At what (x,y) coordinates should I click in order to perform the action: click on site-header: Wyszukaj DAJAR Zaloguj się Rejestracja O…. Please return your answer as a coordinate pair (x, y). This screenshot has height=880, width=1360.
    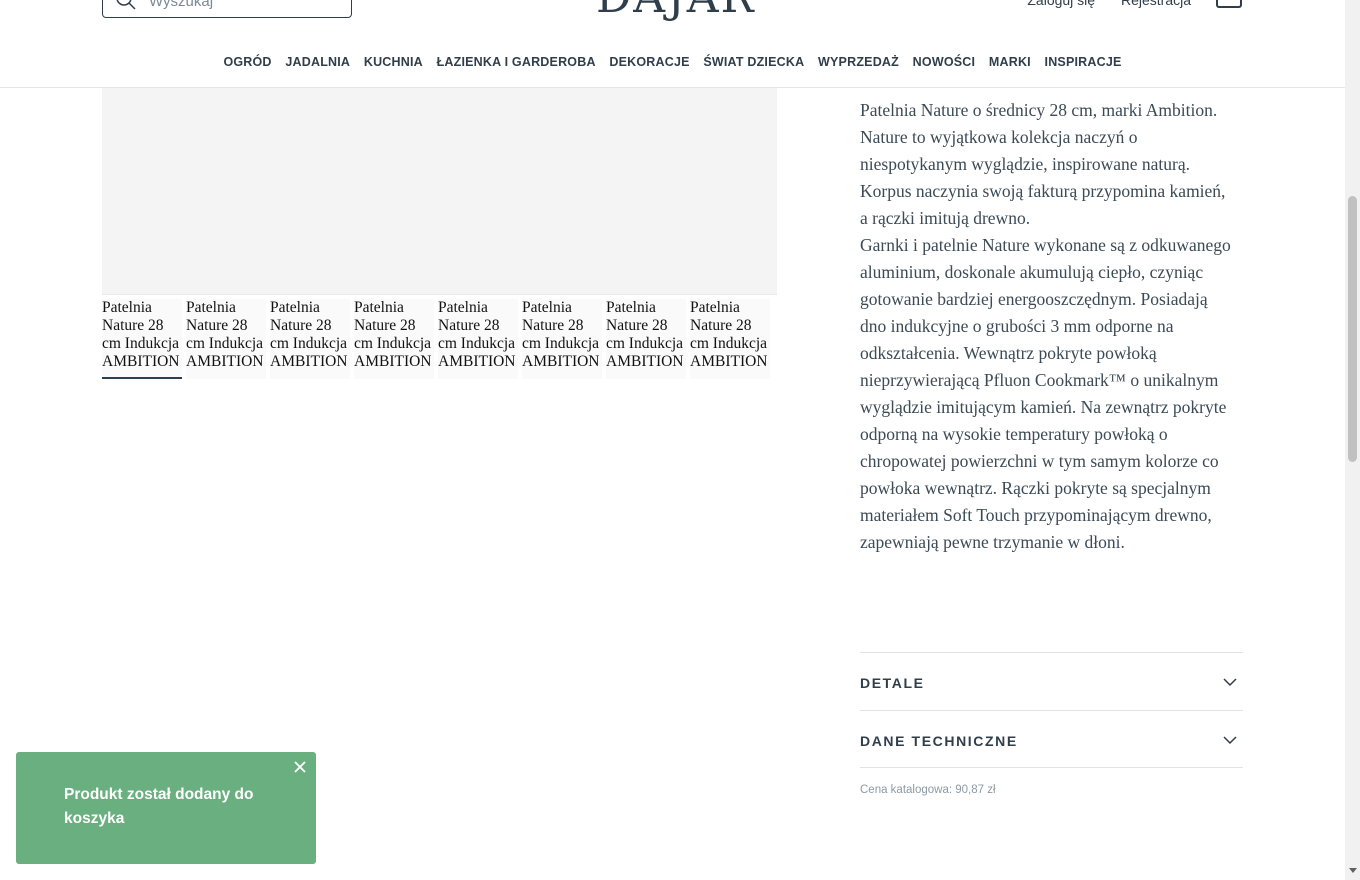
    Looking at the image, I should click on (672, 44).